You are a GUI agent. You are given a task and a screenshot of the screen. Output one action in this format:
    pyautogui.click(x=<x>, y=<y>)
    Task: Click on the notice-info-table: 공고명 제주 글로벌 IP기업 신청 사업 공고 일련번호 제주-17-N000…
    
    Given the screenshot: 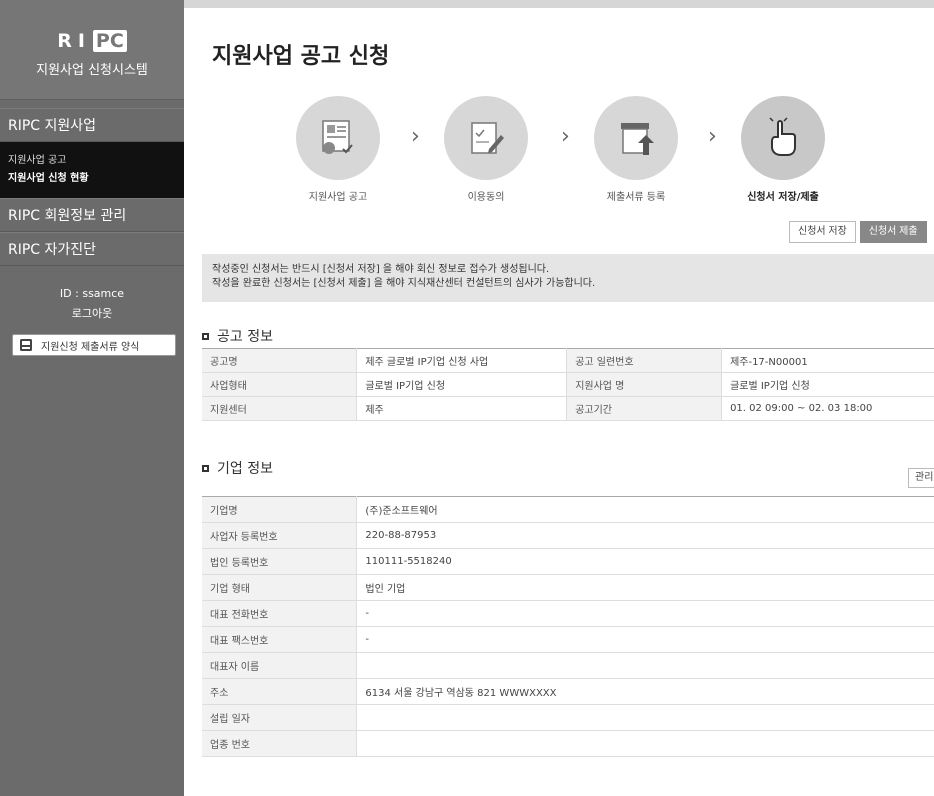 What is the action you would take?
    pyautogui.click(x=568, y=384)
    